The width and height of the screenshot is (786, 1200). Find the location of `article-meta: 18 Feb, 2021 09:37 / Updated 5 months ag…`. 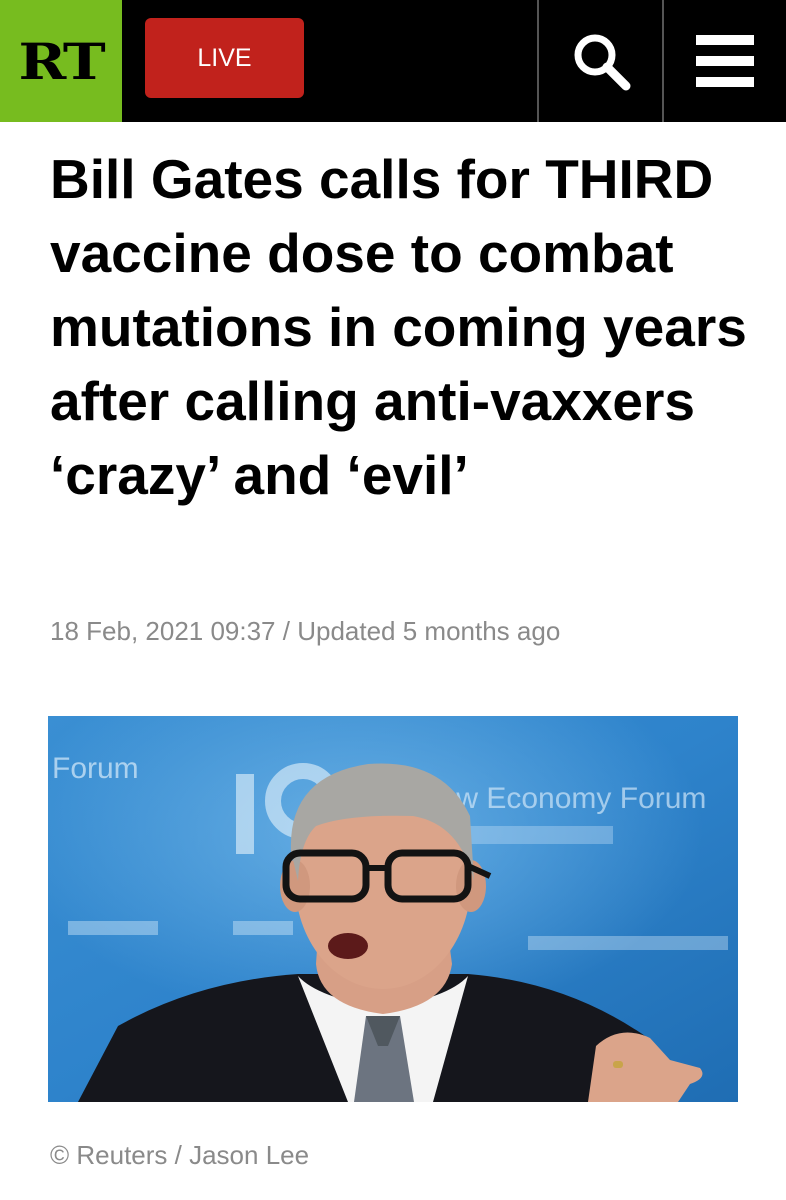

article-meta: 18 Feb, 2021 09:37 / Updated 5 months ag… is located at coordinates (305, 631).